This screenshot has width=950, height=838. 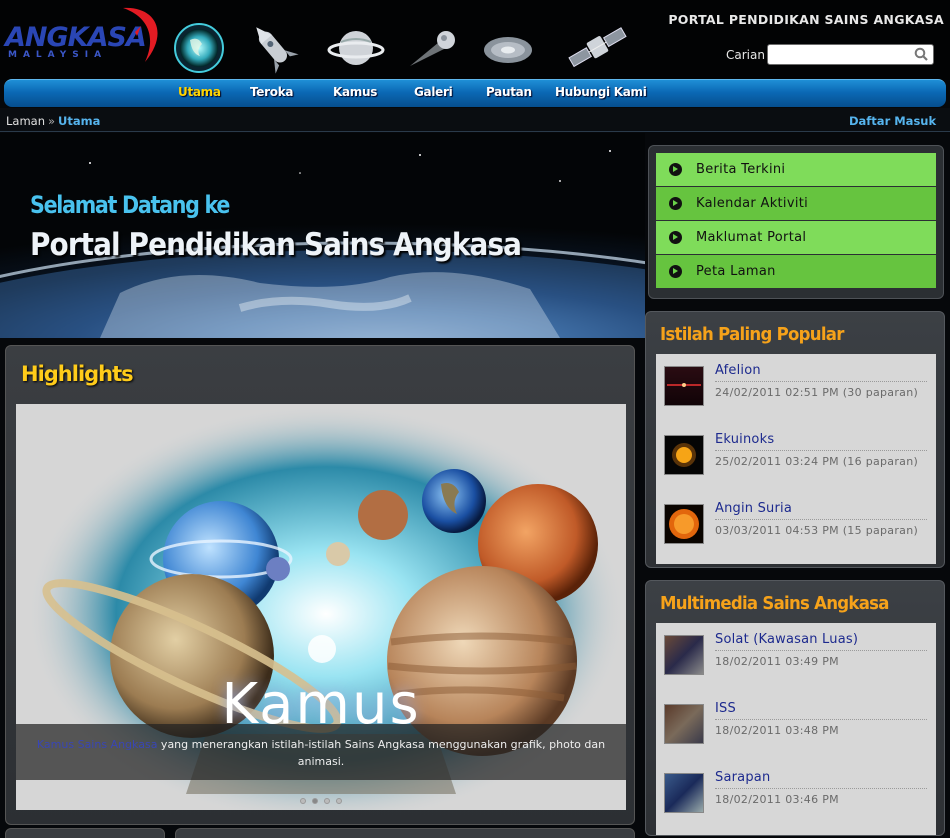 What do you see at coordinates (321, 798) in the screenshot?
I see `slide-pagination` at bounding box center [321, 798].